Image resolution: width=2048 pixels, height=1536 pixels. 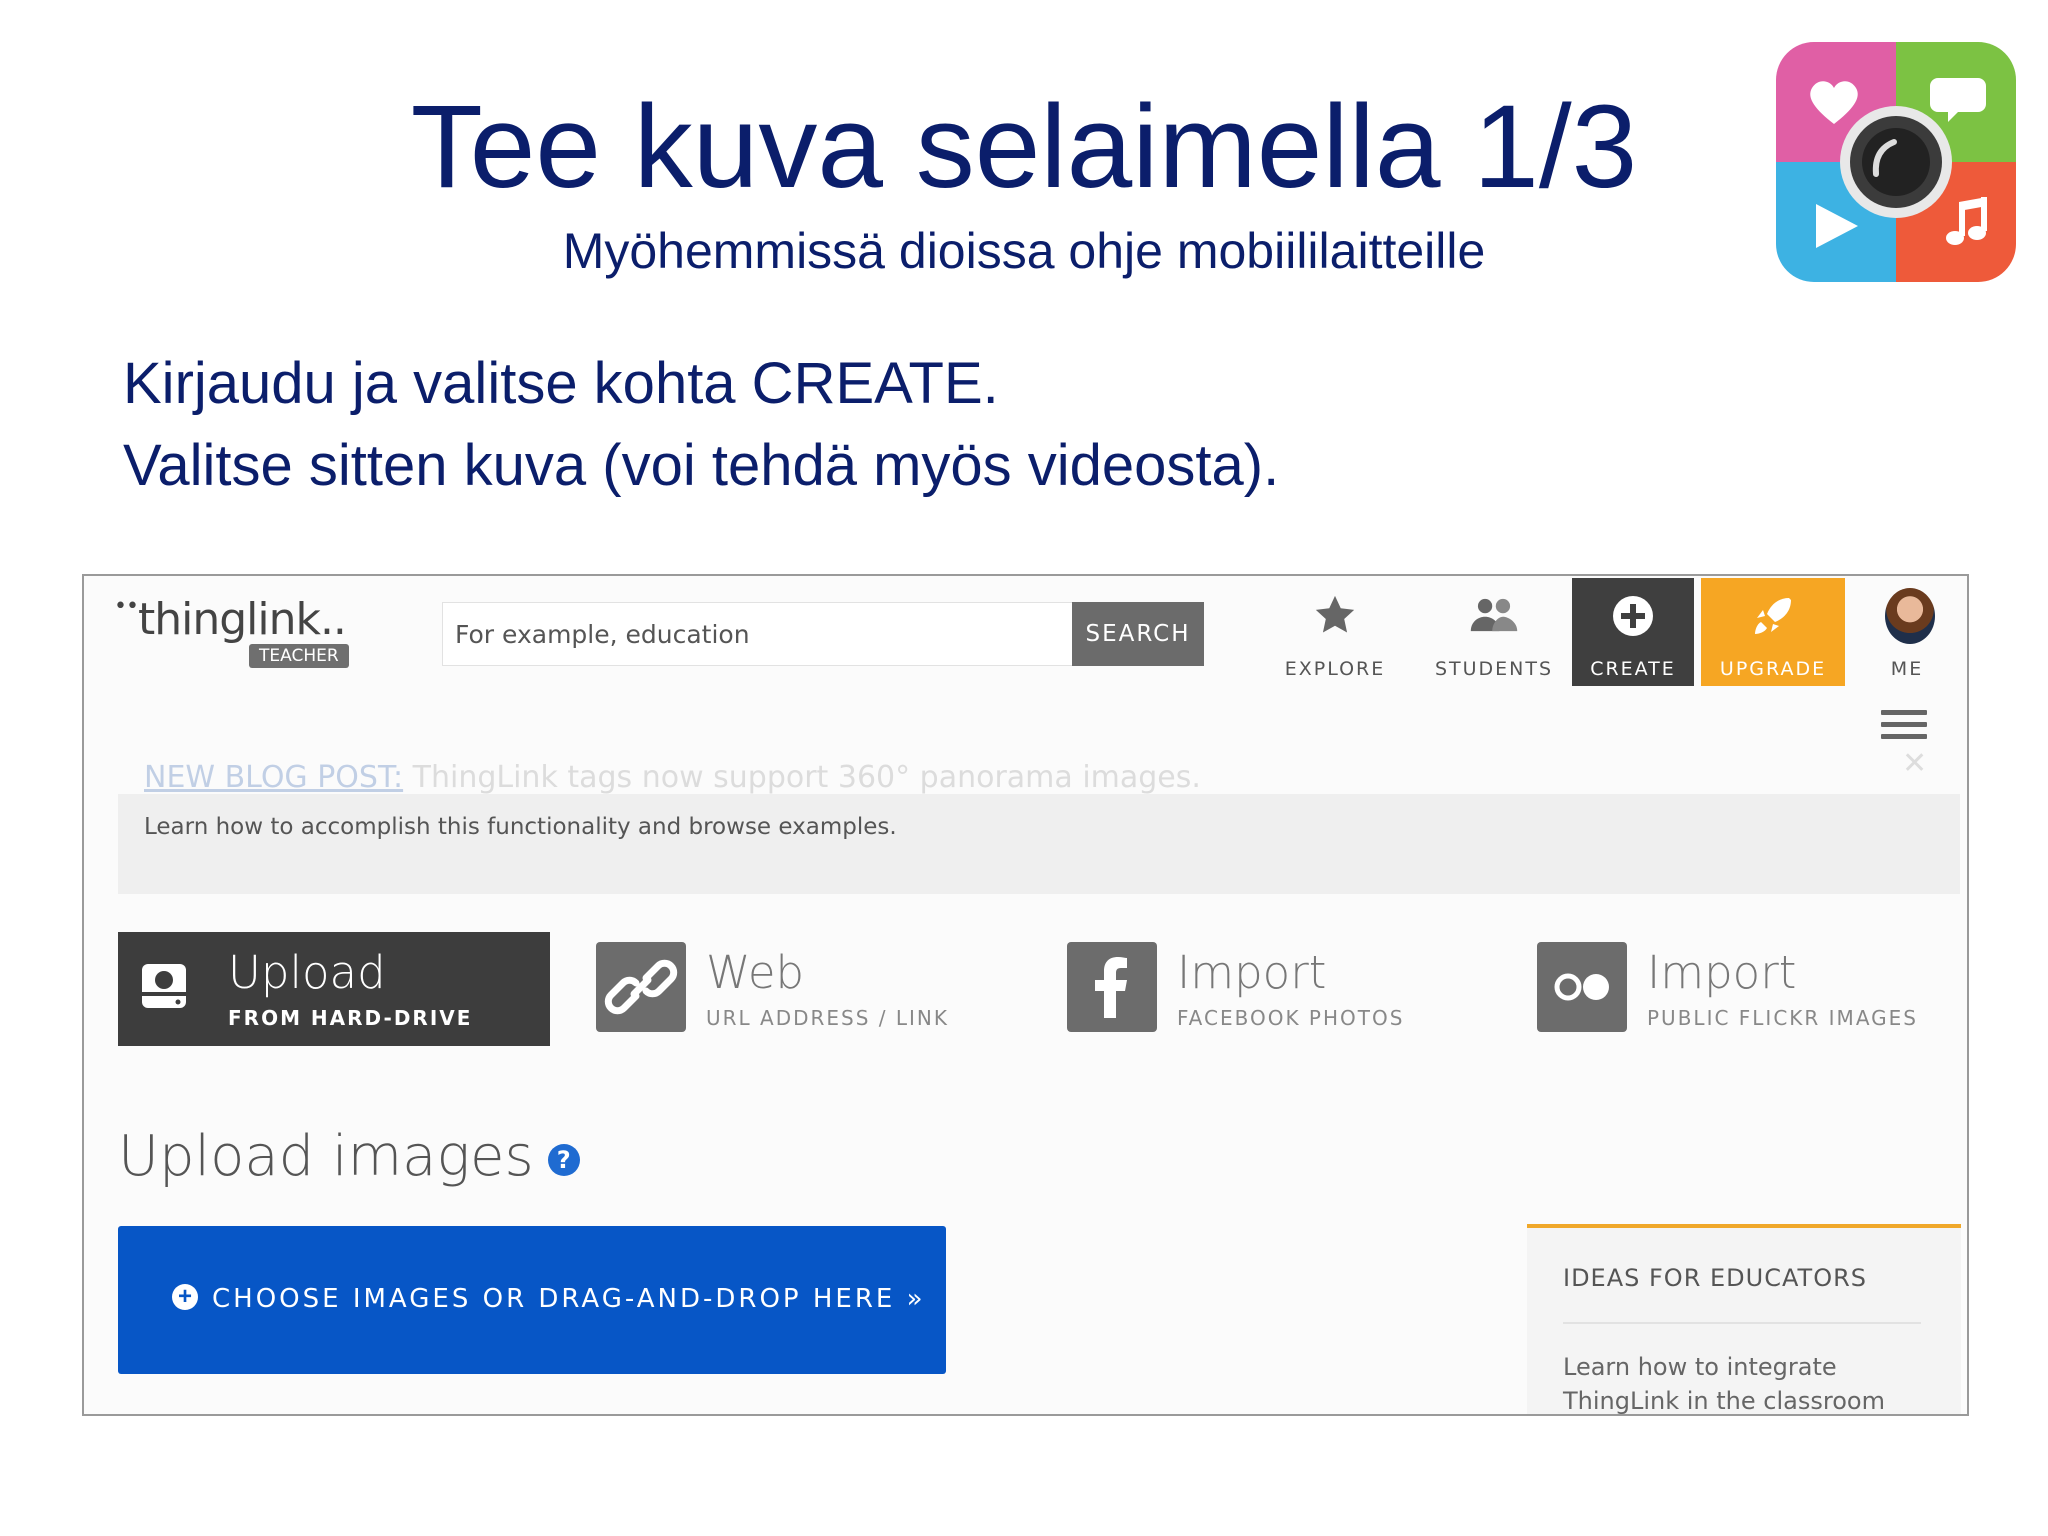 What do you see at coordinates (1024, 147) in the screenshot?
I see `slide-title: Tee kuva selaimella 1/3` at bounding box center [1024, 147].